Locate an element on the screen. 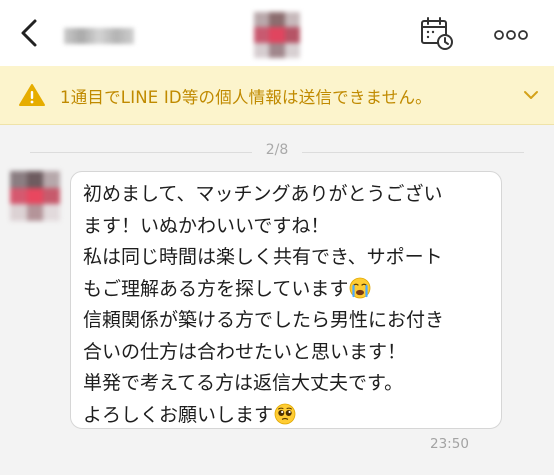 The image size is (554, 475). warning-triangle-icon is located at coordinates (32, 95).